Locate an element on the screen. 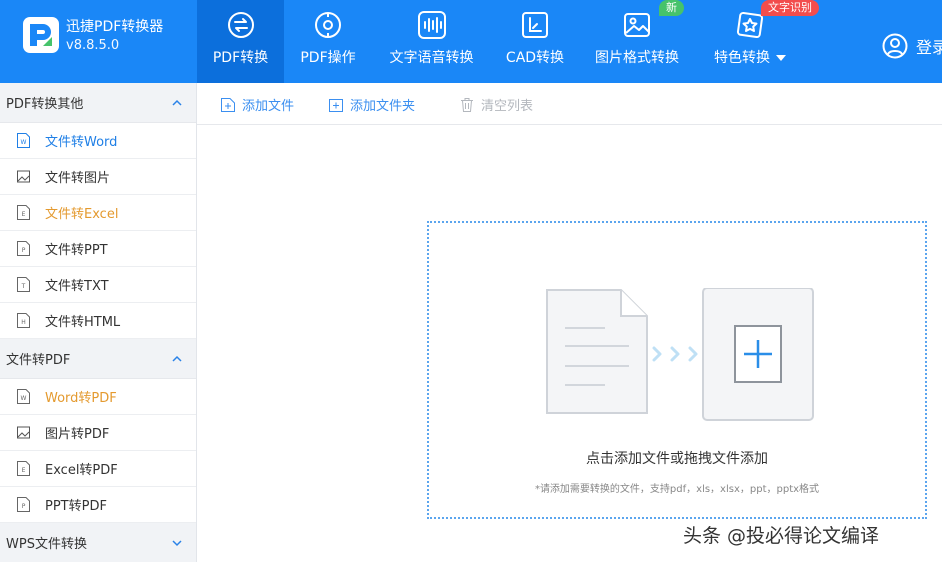 The width and height of the screenshot is (942, 562). sidebar-item-file-to-word: W 文件转Word is located at coordinates (98, 141).